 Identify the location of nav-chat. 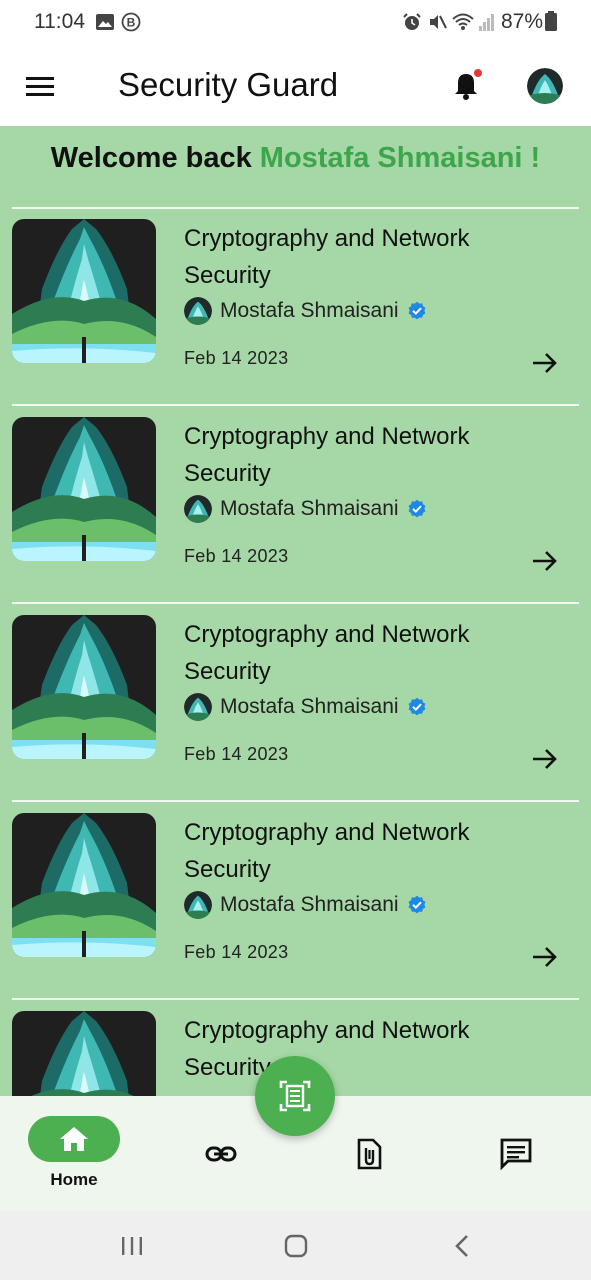
(516, 1154).